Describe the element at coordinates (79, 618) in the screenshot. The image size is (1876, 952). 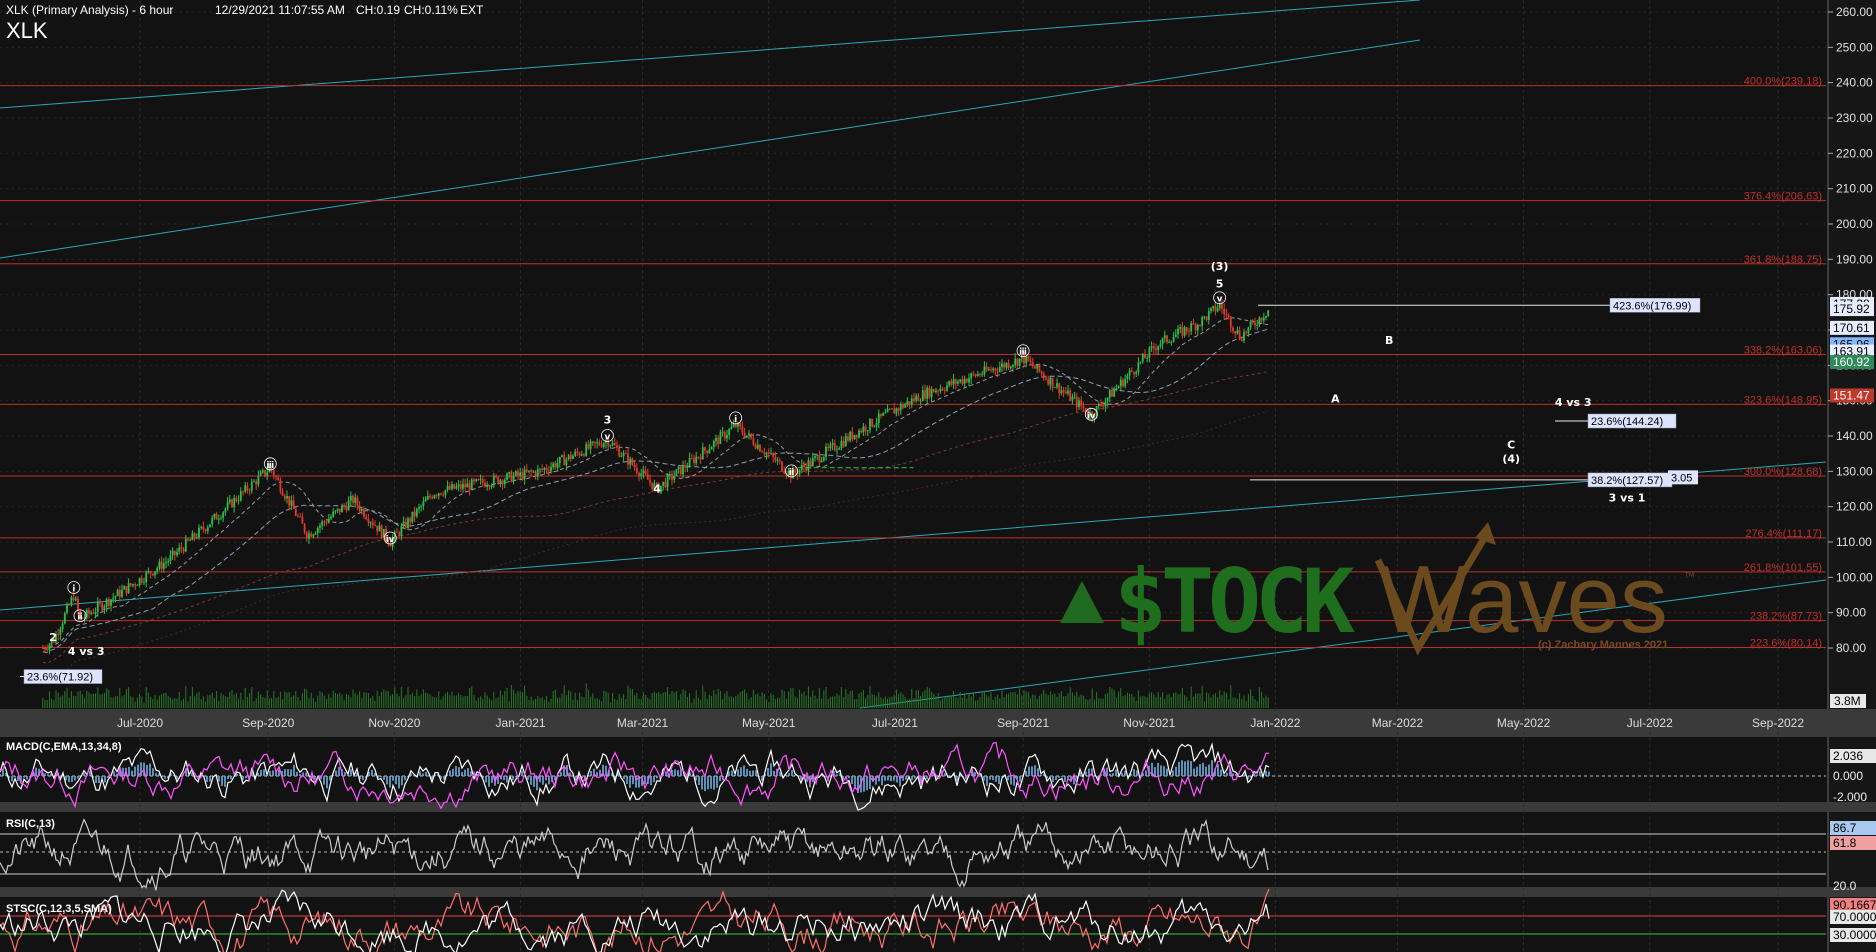
I see `wave-label: ⅱ` at that location.